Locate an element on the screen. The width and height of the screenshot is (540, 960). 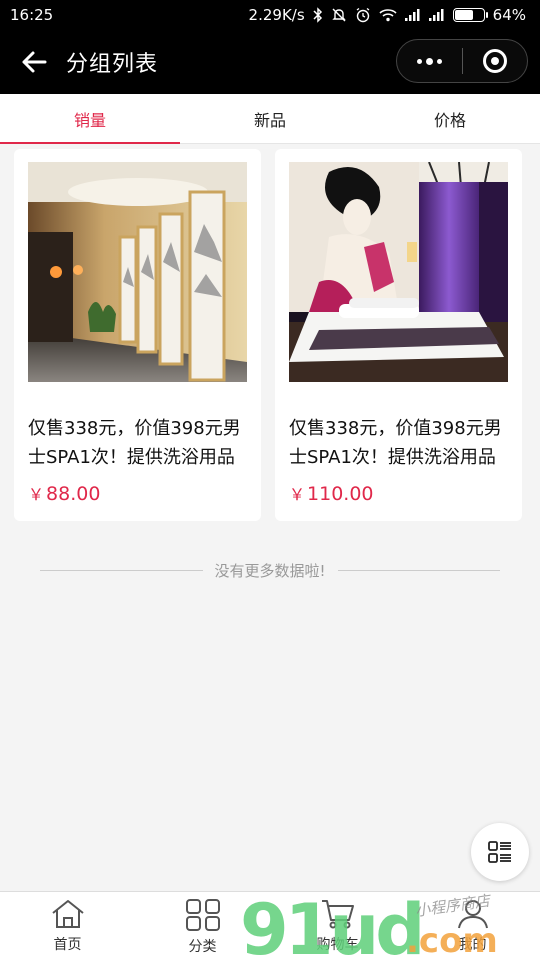
price-value: 110.00 is located at coordinates (340, 494).